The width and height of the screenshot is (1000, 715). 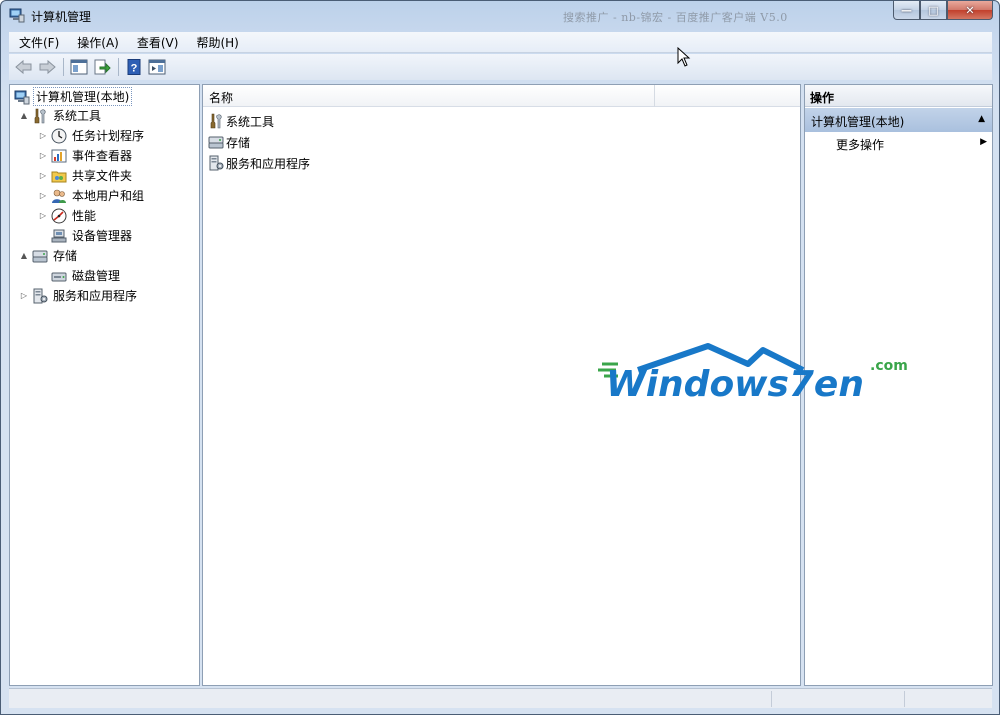 I want to click on back-arrow-icon, so click(x=23, y=67).